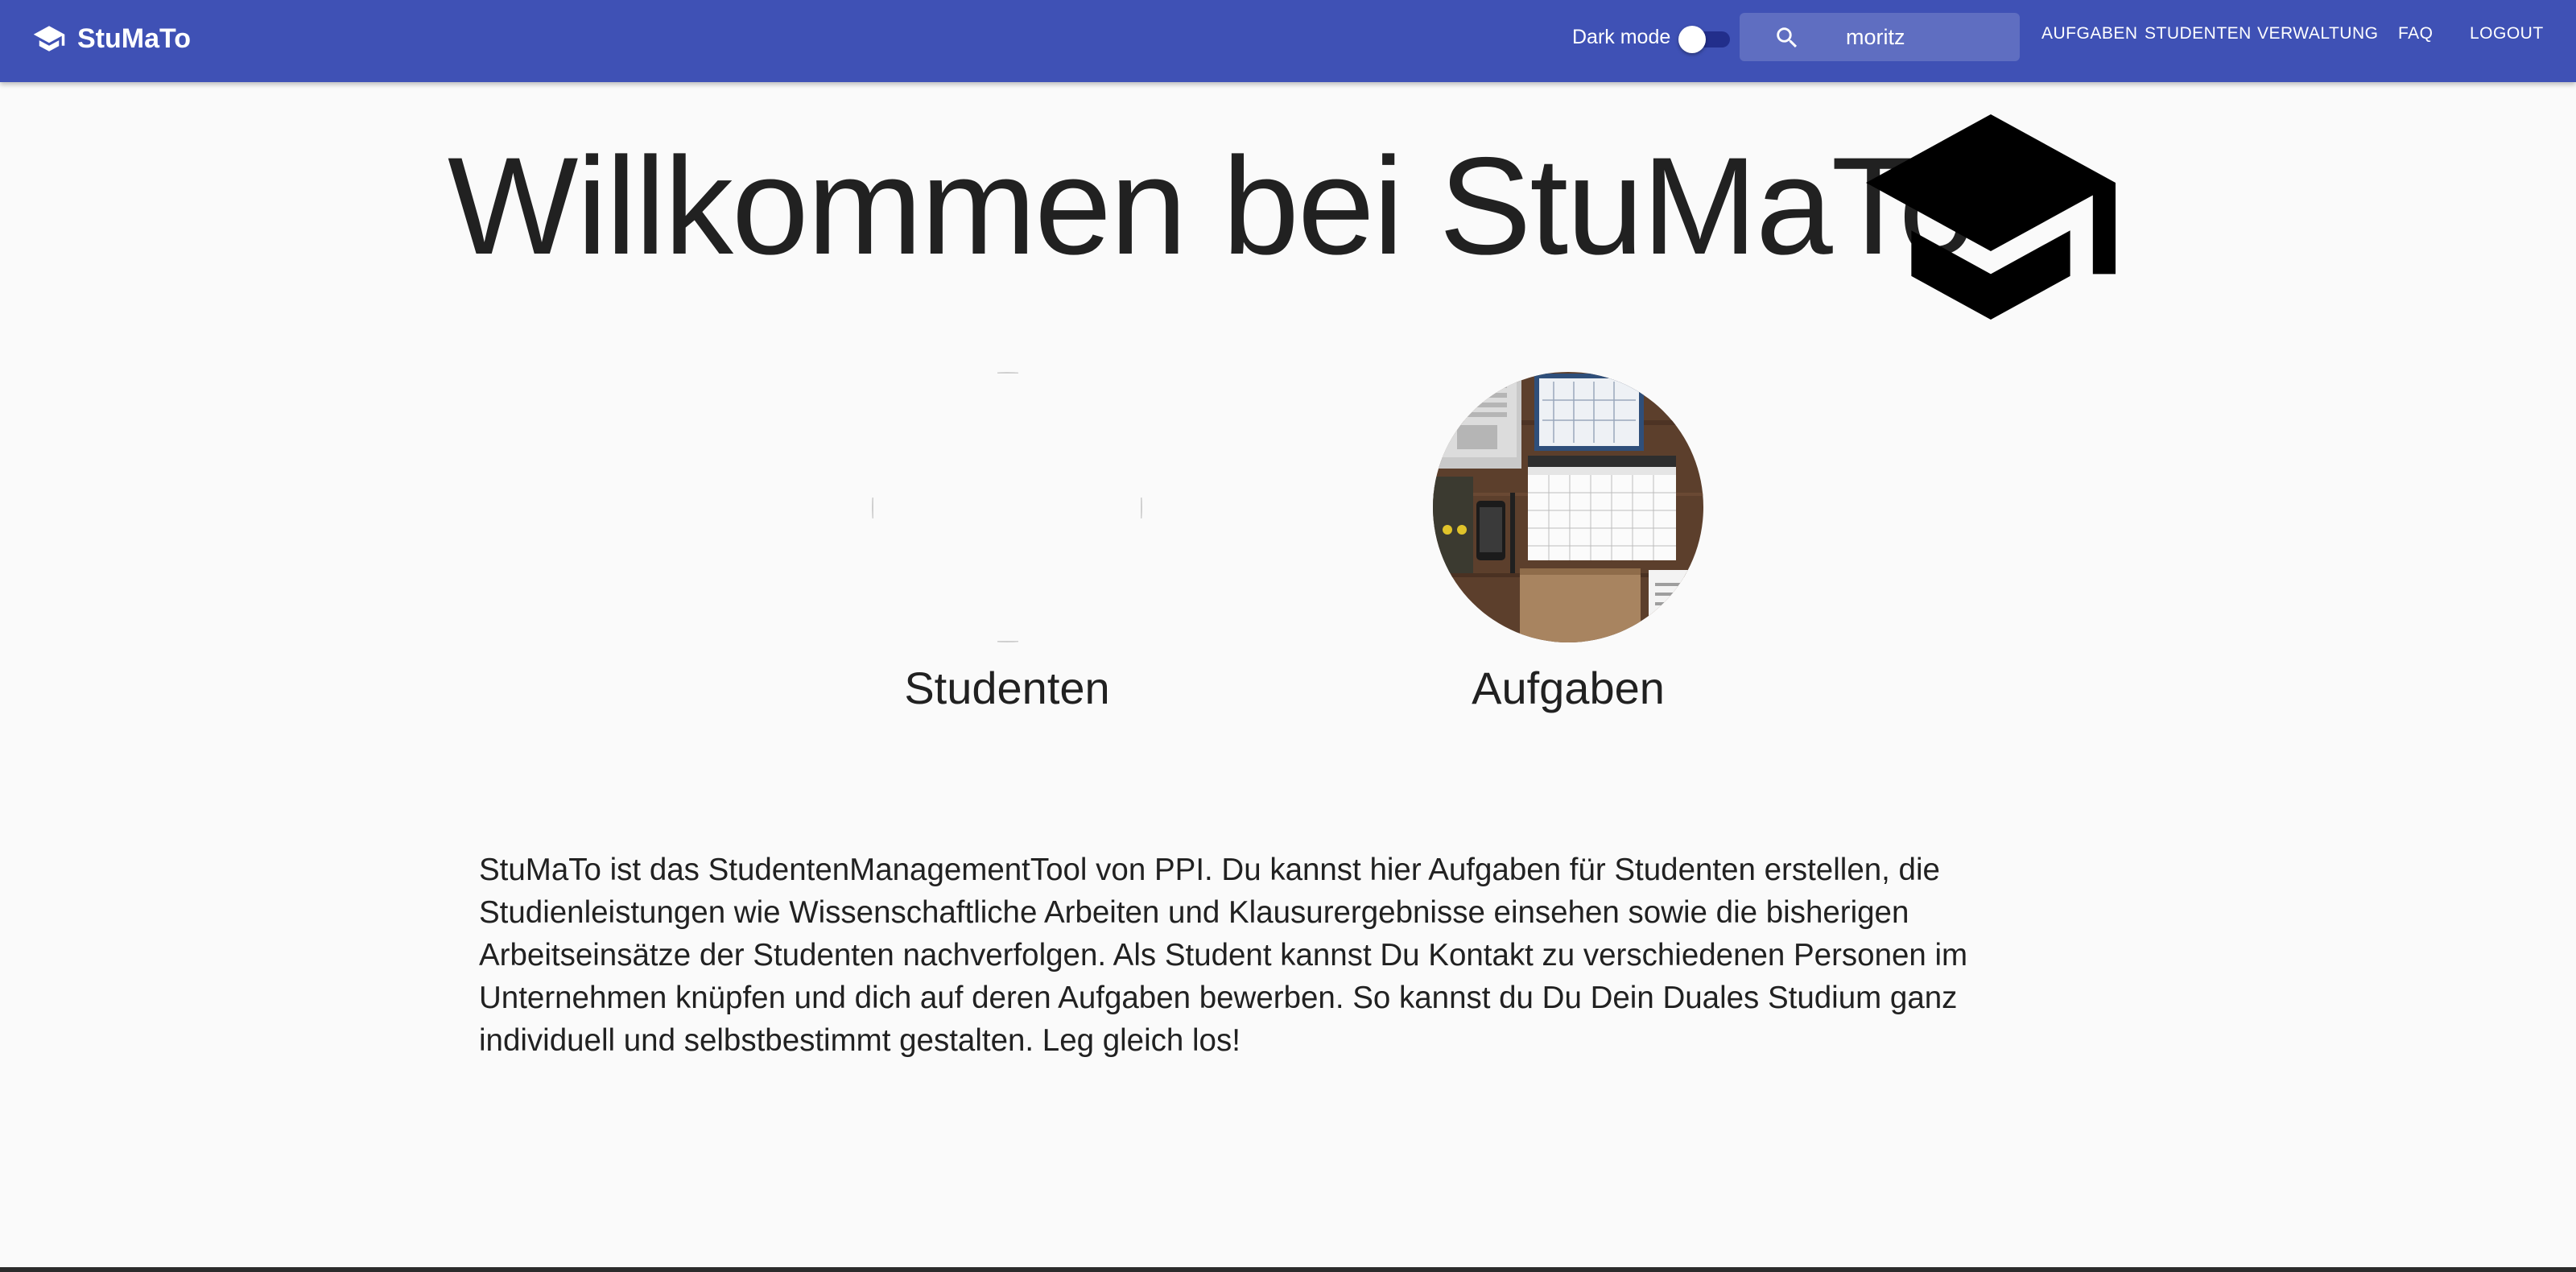  Describe the element at coordinates (1007, 507) in the screenshot. I see `studenten-image-placeholder` at that location.